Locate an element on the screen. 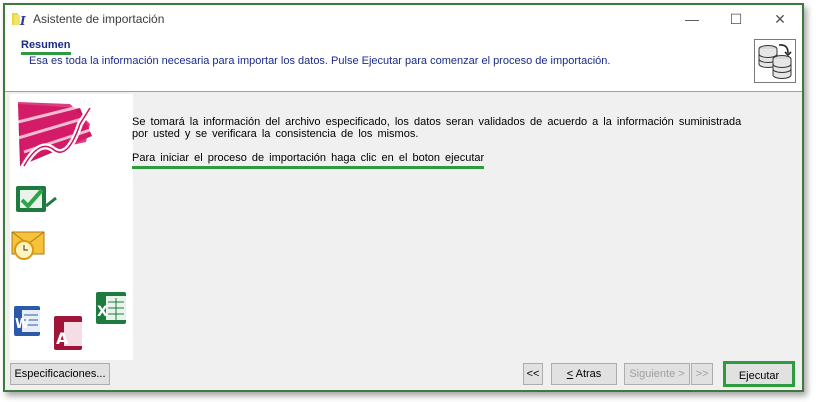  word-icon: W is located at coordinates (27, 321).